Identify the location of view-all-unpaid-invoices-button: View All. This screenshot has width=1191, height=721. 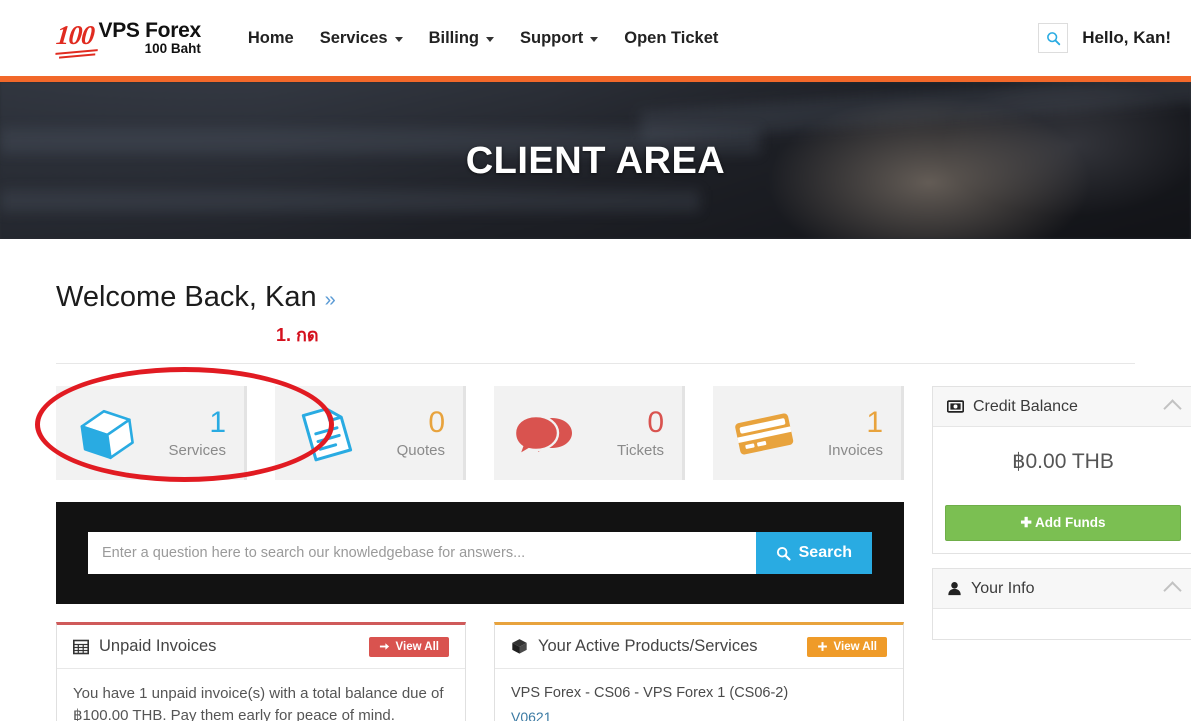
(408, 646).